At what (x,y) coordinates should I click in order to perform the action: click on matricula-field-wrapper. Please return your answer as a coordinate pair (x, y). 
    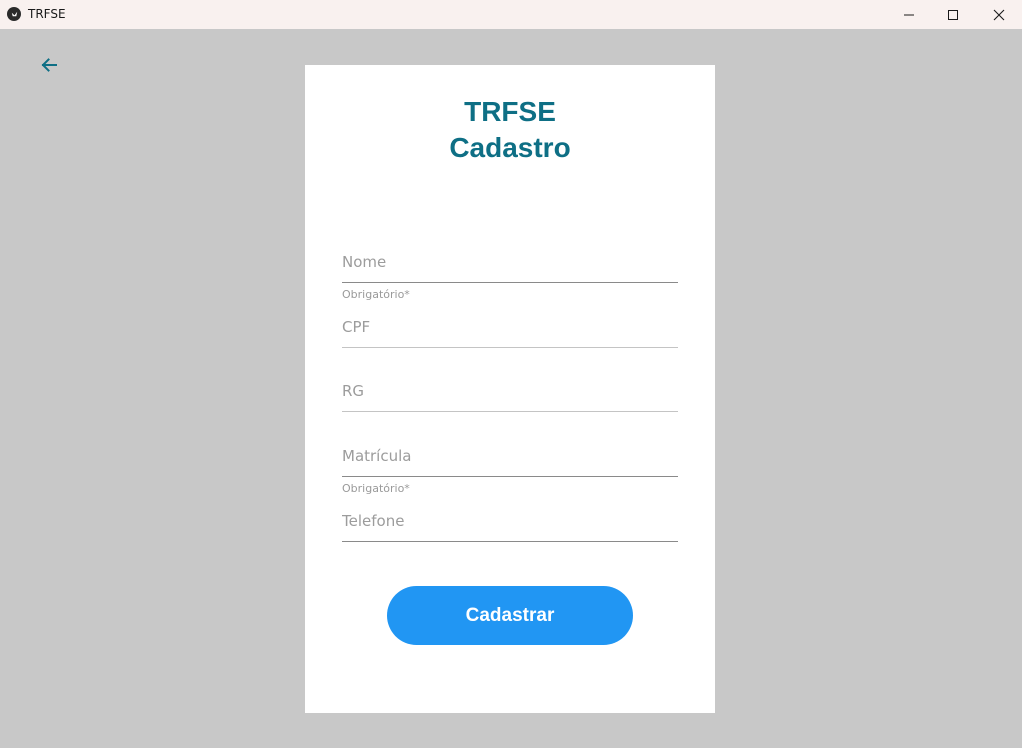
    Looking at the image, I should click on (510, 451).